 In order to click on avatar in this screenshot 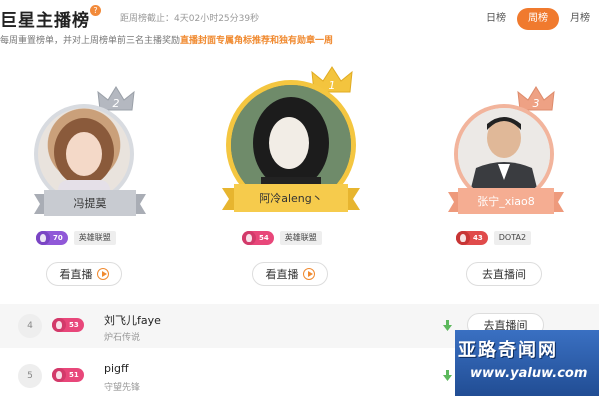, I will do `click(84, 154)`.